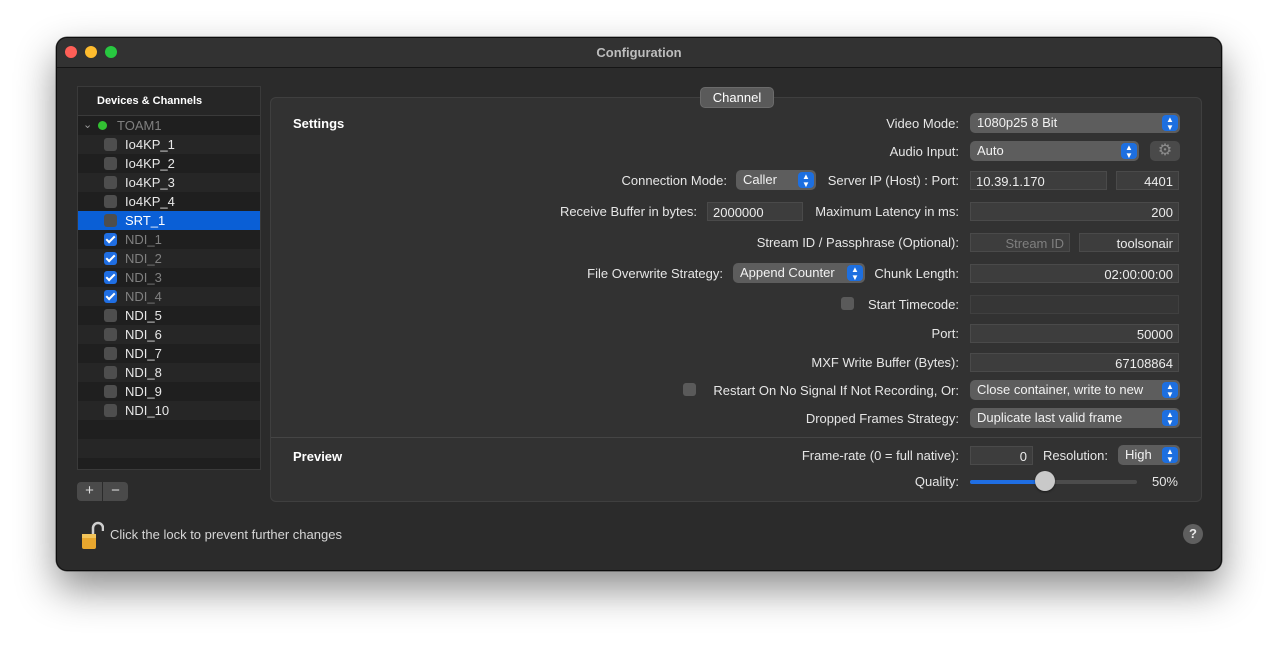  What do you see at coordinates (145, 220) in the screenshot?
I see `sidebar-item-label: SRT_1` at bounding box center [145, 220].